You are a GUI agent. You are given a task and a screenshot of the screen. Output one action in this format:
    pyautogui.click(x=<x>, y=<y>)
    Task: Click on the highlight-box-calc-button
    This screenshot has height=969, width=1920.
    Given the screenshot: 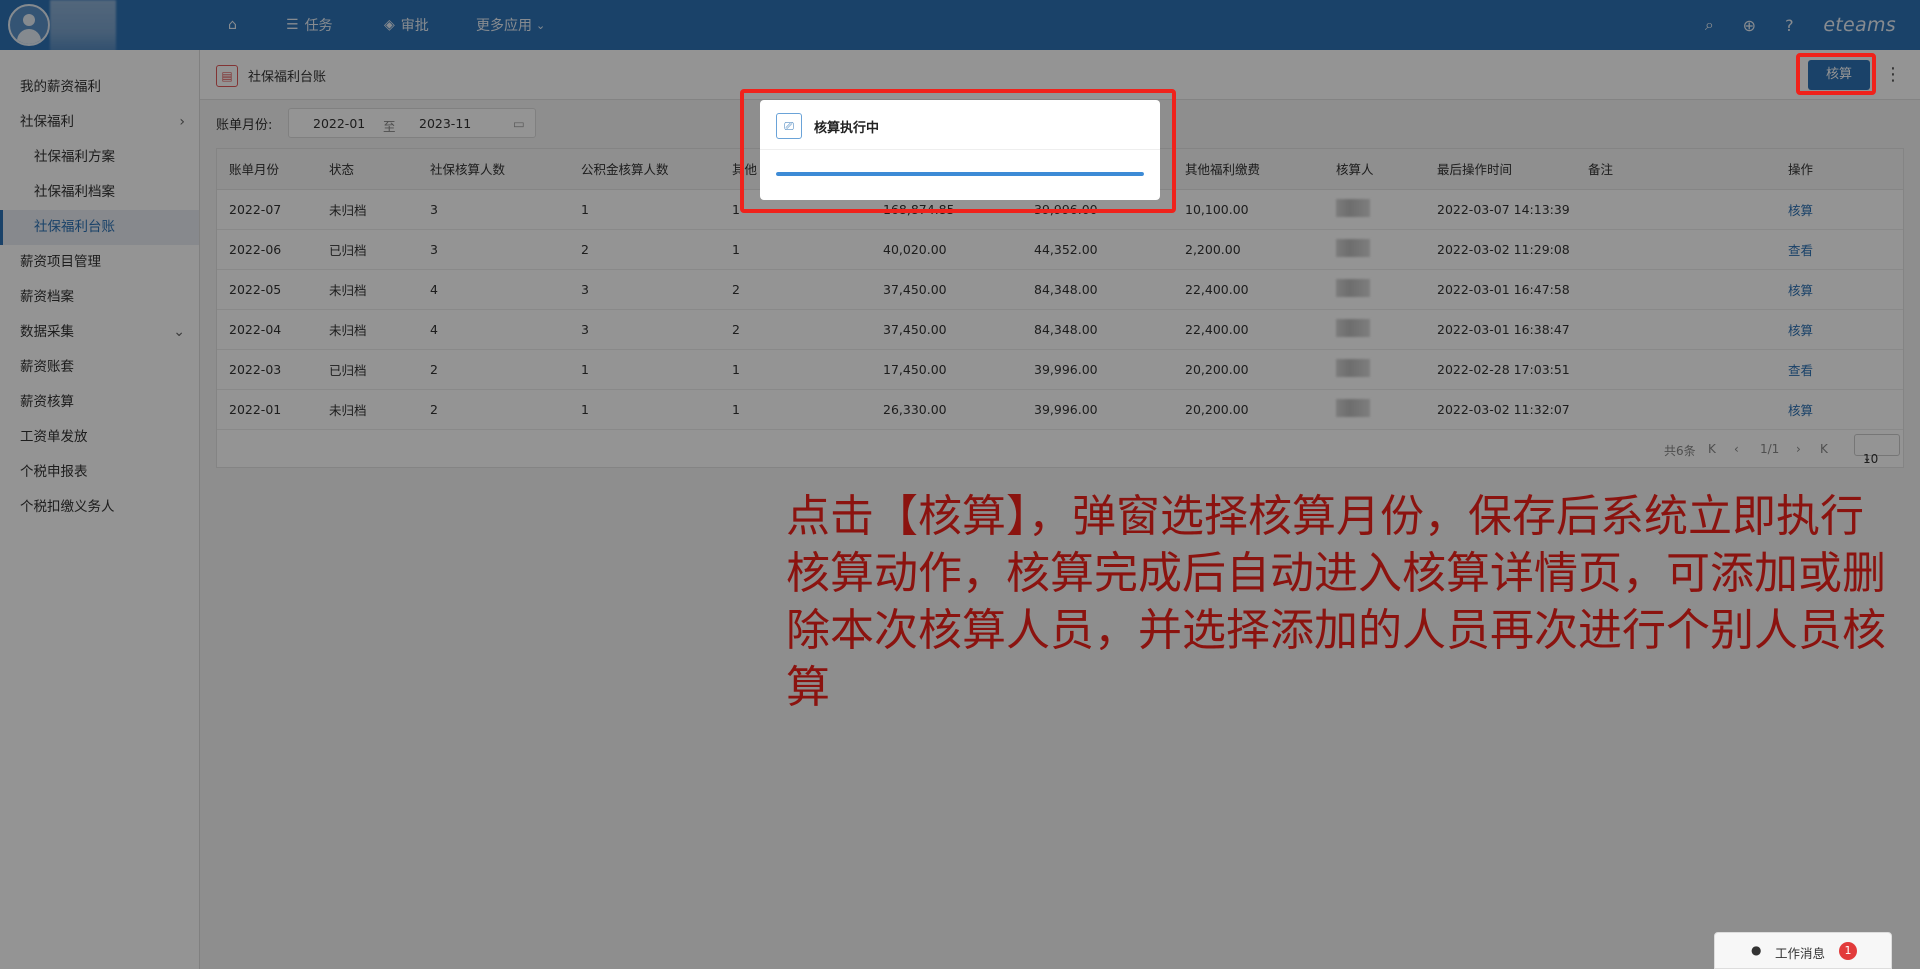 What is the action you would take?
    pyautogui.click(x=1836, y=74)
    